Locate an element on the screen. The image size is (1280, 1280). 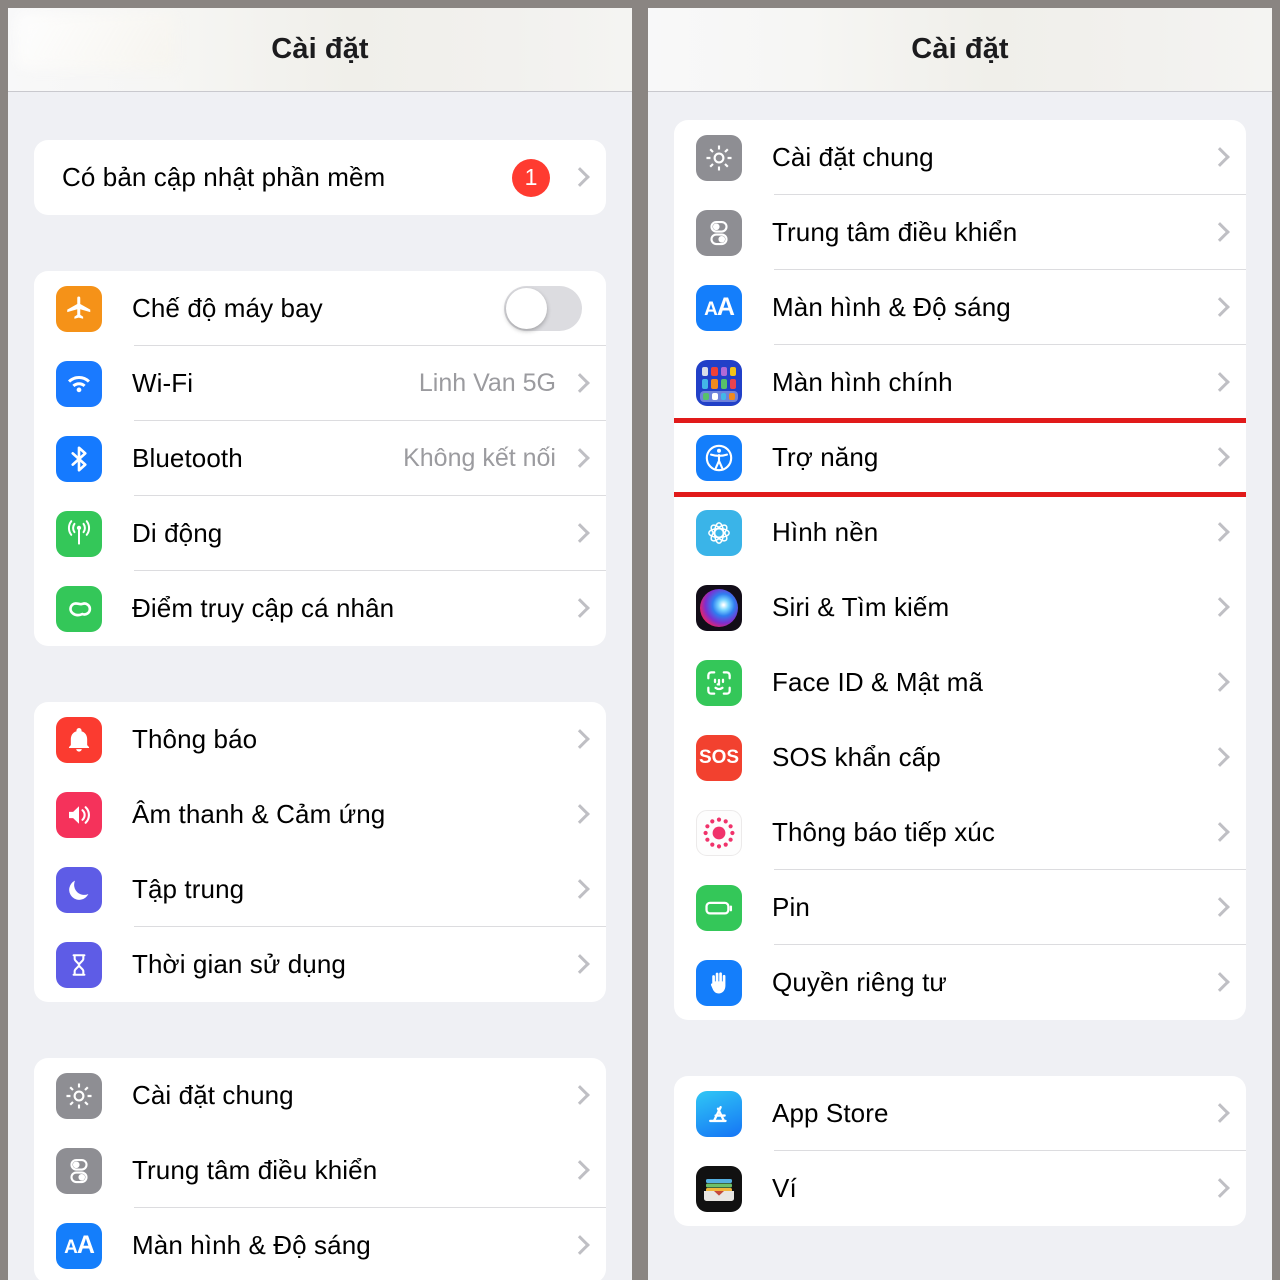
row-label: Thông báo is located at coordinates (195, 739).